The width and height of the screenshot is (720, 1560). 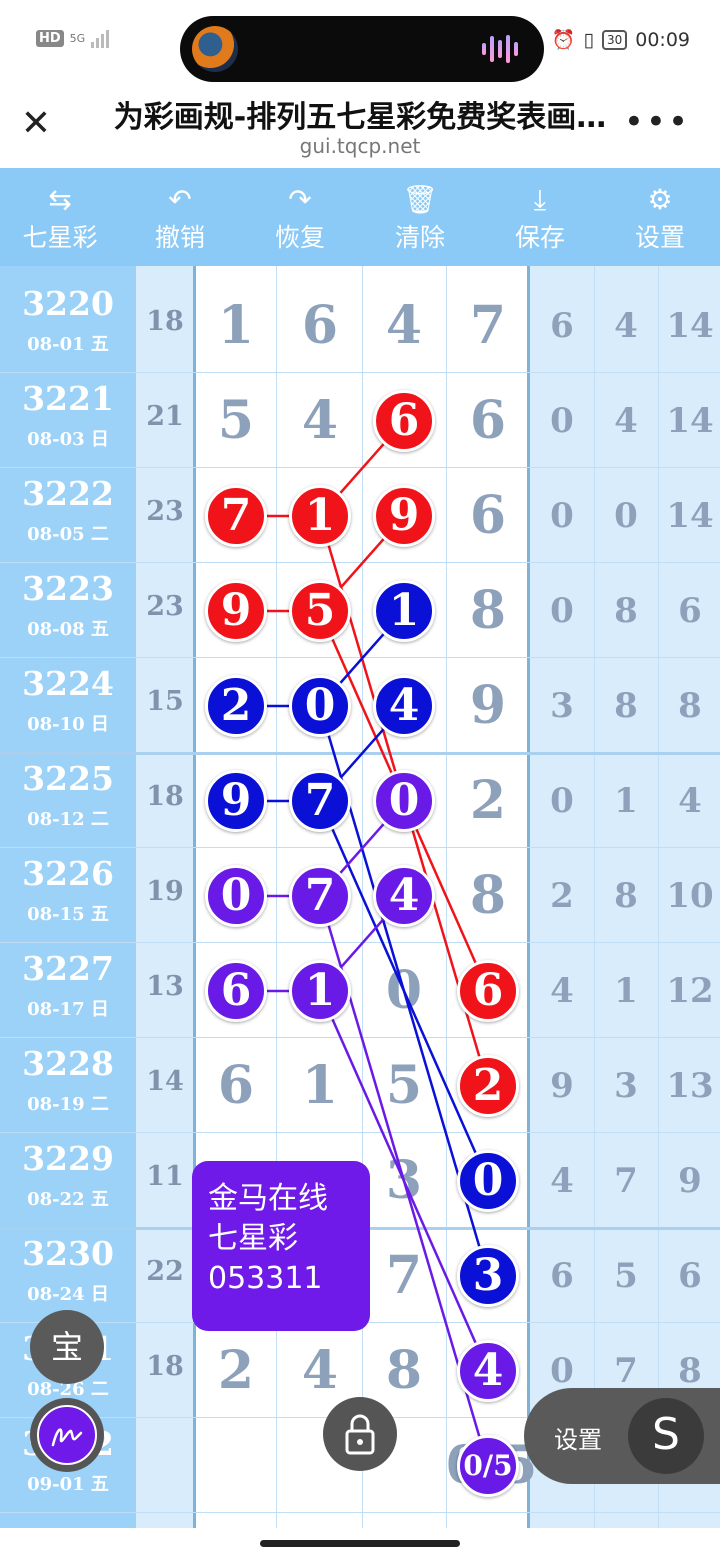 What do you see at coordinates (666, 1436) in the screenshot?
I see `s-button: S` at bounding box center [666, 1436].